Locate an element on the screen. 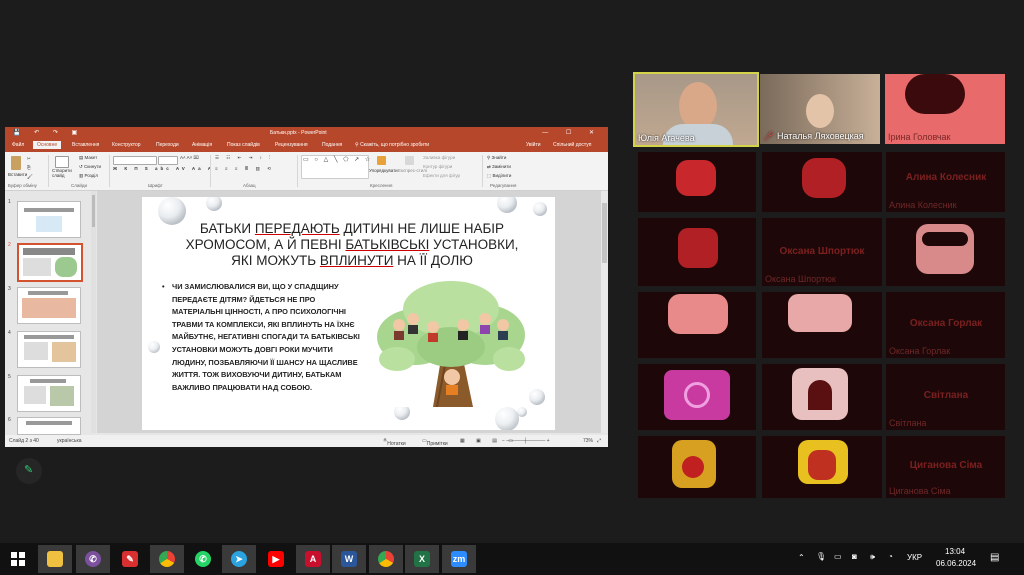 Image resolution: width=1024 pixels, height=575 pixels. zoom-level: 73% is located at coordinates (588, 441).